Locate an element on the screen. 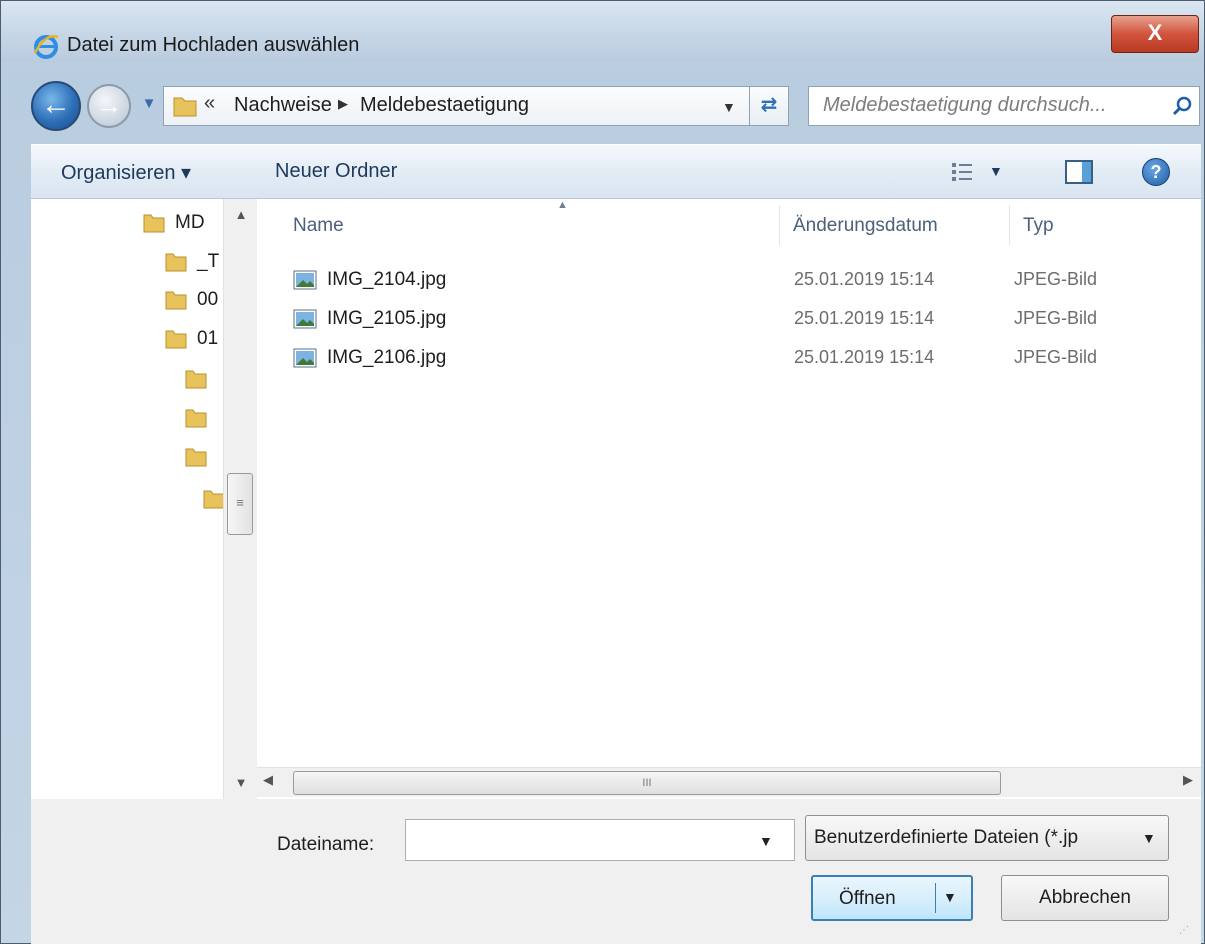 This screenshot has height=944, width=1205. scroll-thumb: ≡ is located at coordinates (240, 504).